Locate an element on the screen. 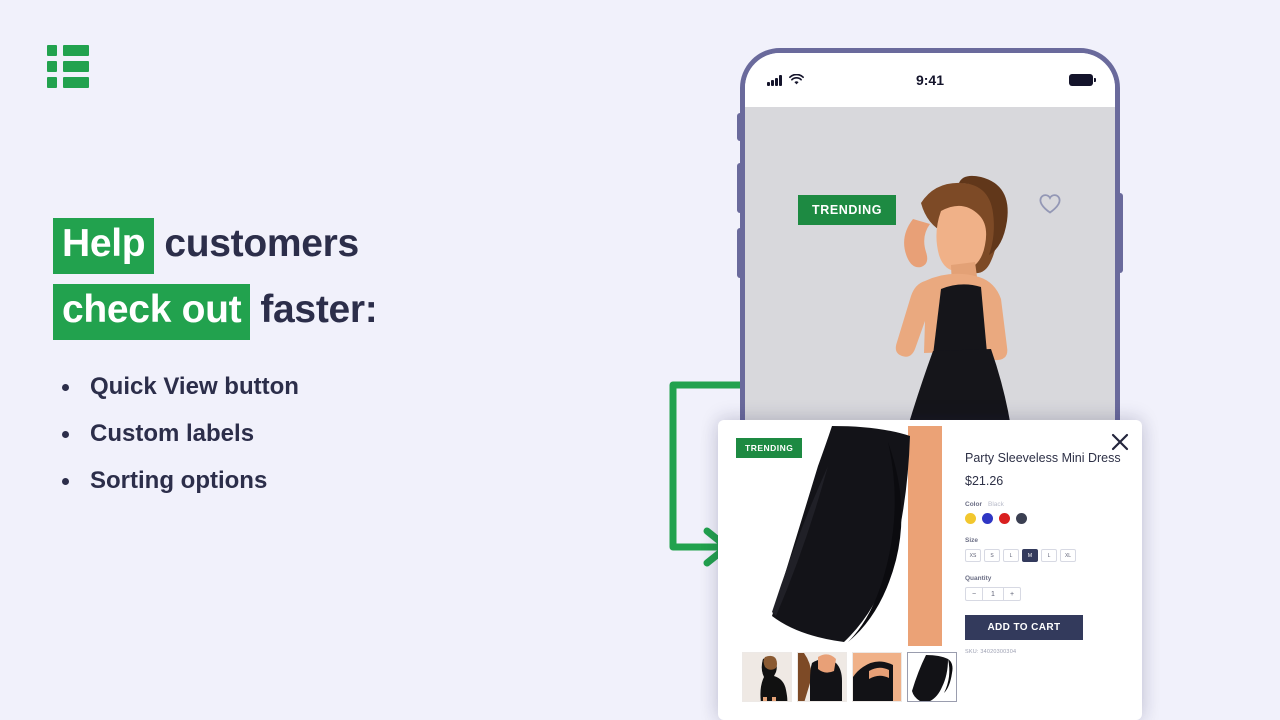 This screenshot has height=720, width=1280. thumb-upper-body is located at coordinates (822, 677).